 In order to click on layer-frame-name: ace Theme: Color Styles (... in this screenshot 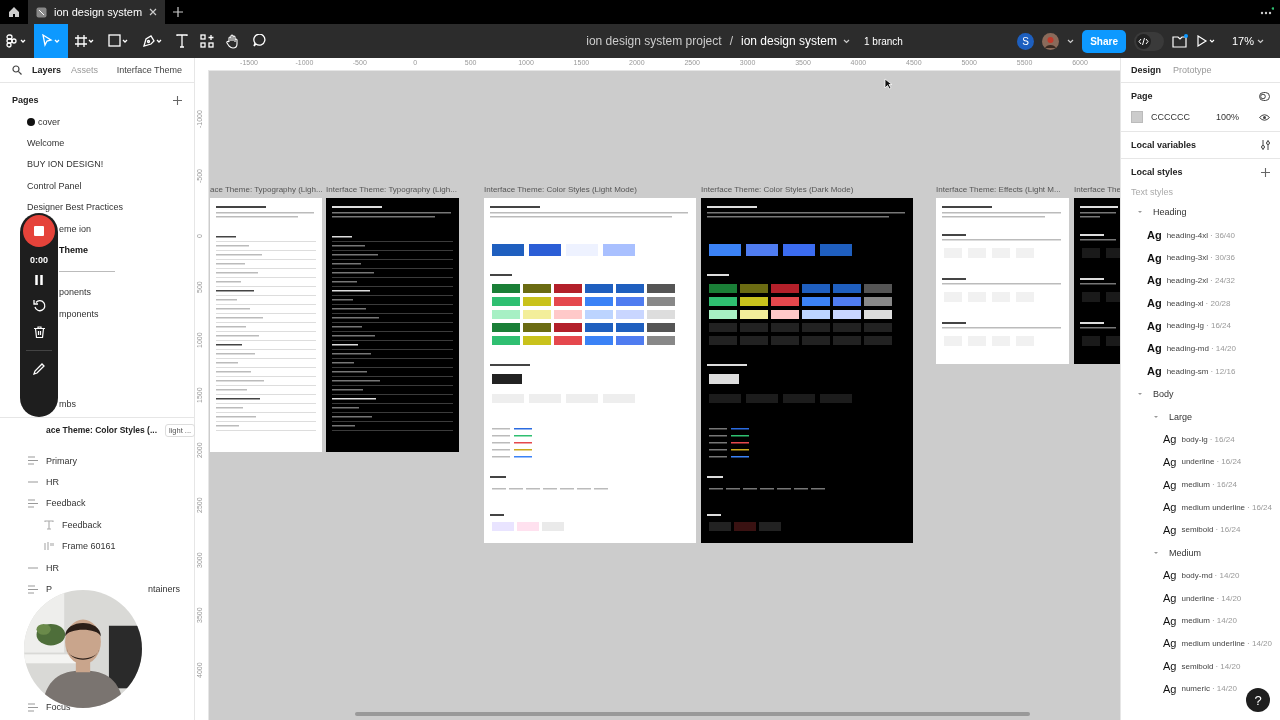, I will do `click(101, 430)`.